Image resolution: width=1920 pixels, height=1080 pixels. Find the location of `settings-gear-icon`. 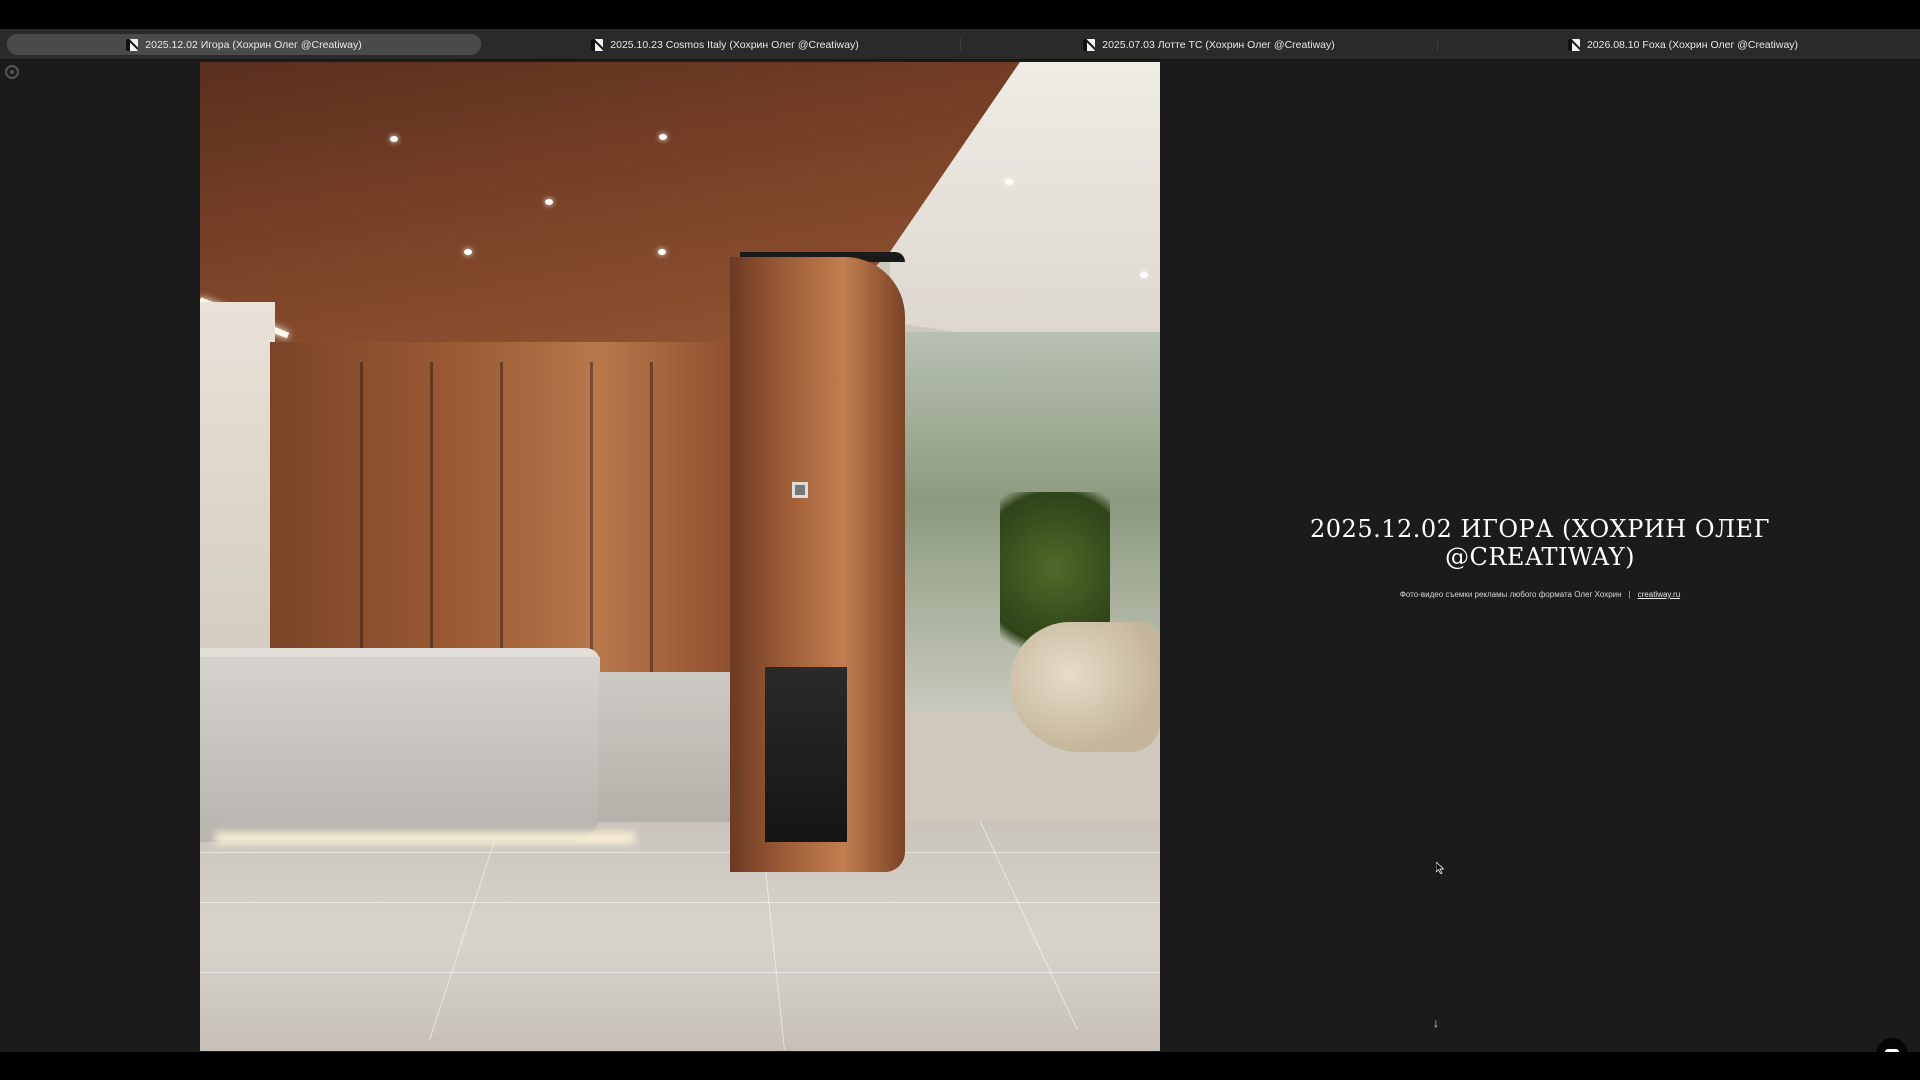

settings-gear-icon is located at coordinates (12, 72).